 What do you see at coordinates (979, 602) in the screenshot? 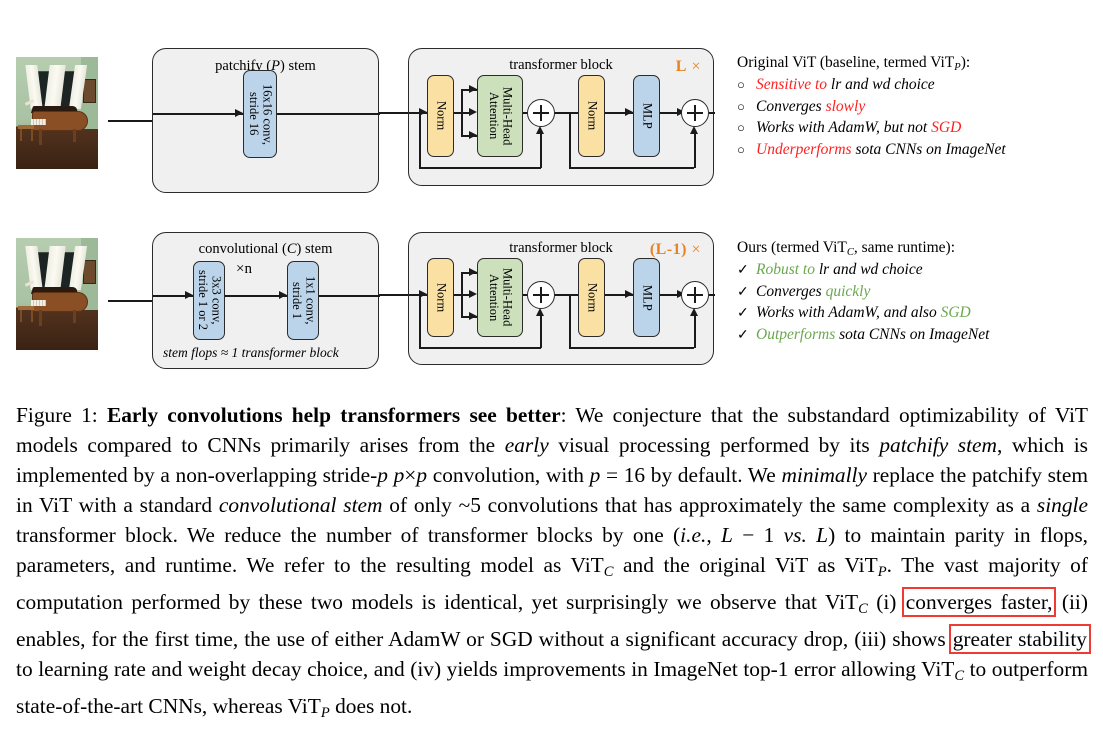
I see `highlight-converges-faster: converges faster,` at bounding box center [979, 602].